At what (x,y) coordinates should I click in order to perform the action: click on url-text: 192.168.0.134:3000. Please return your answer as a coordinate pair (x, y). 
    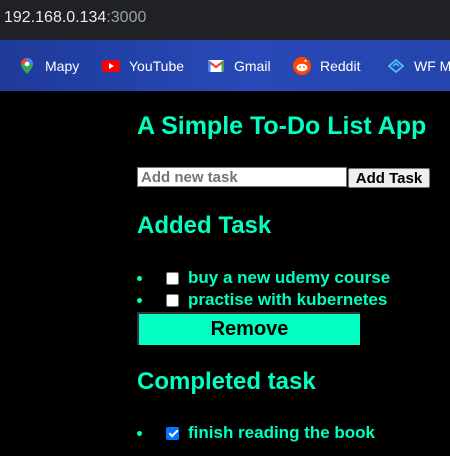
    Looking at the image, I should click on (75, 18).